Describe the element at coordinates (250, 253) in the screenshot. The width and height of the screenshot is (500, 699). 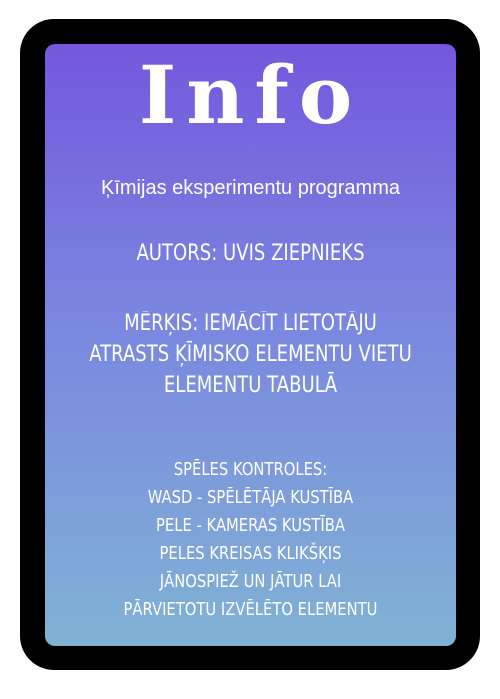
I see `author-line: AUTORS: UVIS ZIEPNIEKS` at that location.